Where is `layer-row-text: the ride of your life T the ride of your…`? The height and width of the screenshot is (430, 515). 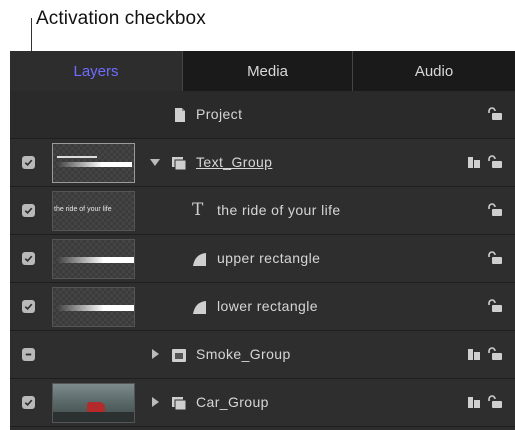
layer-row-text: the ride of your life T the ride of your… is located at coordinates (262, 211).